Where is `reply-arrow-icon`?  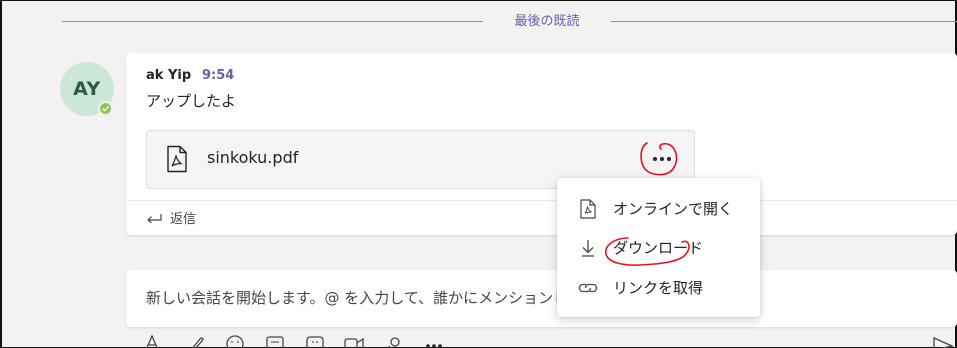 reply-arrow-icon is located at coordinates (154, 218).